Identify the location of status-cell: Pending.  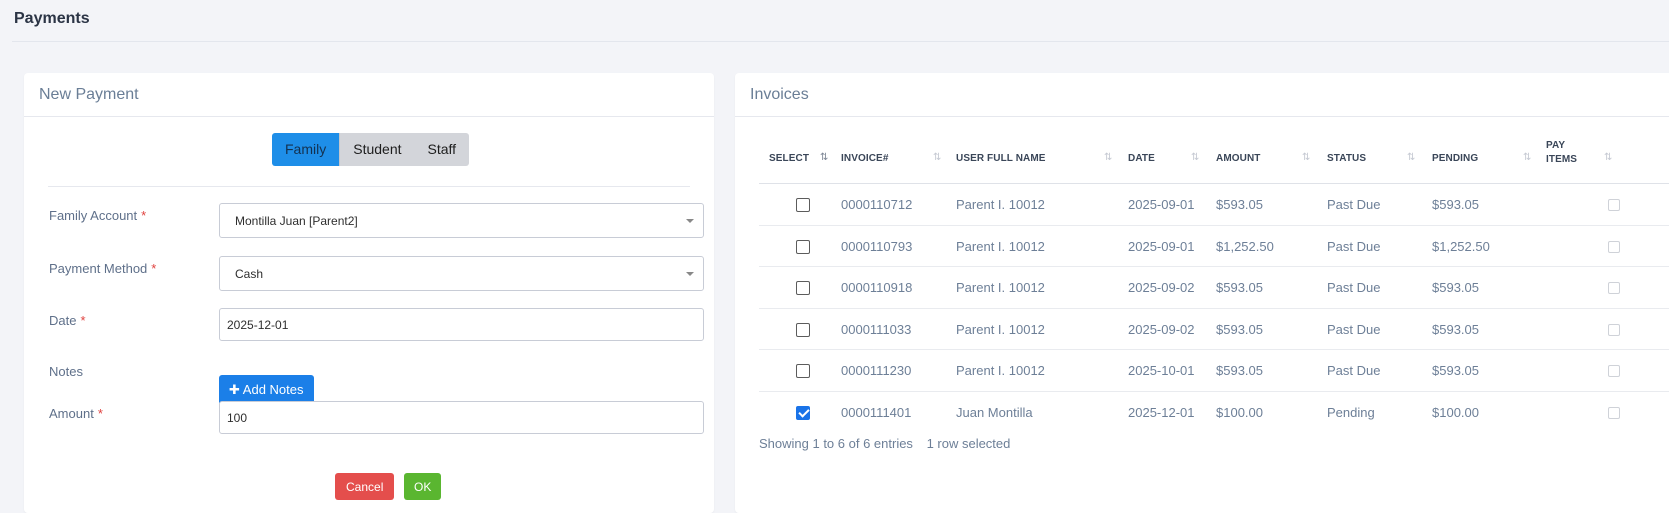
(1351, 412).